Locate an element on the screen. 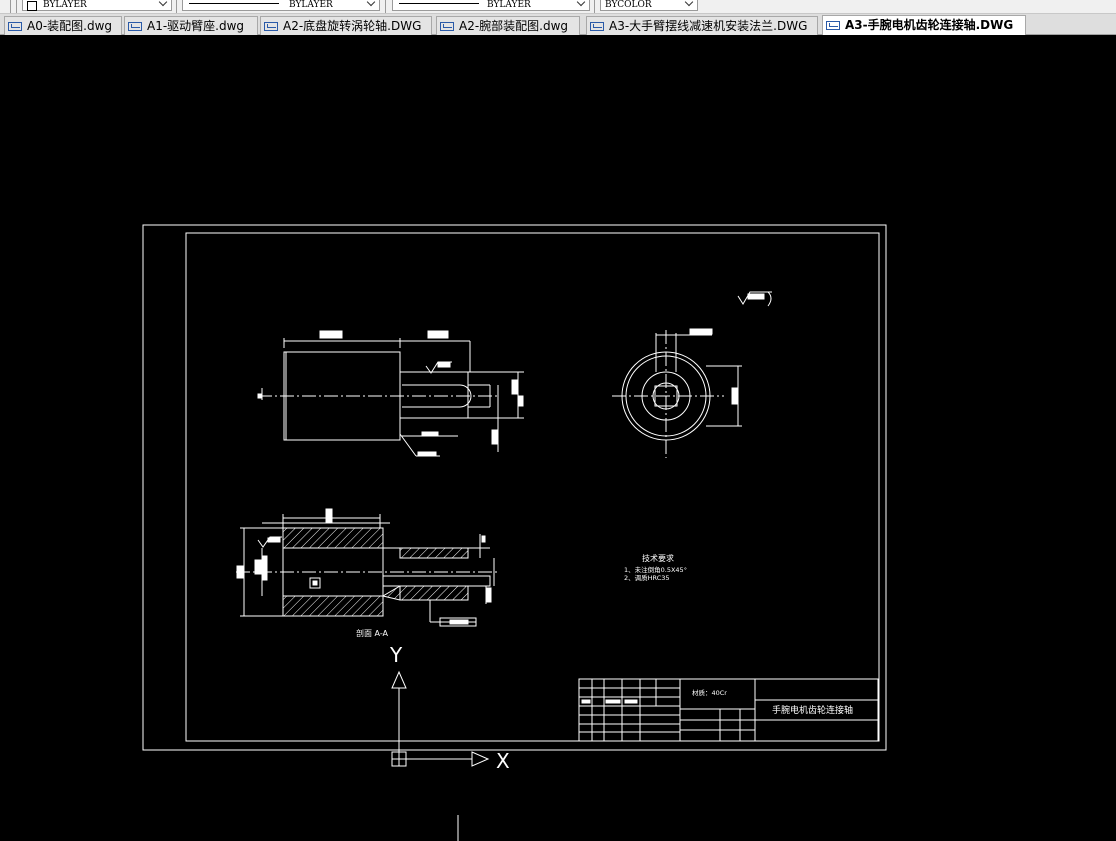 The height and width of the screenshot is (841, 1116). title-block-part-name: 手腕电机齿轮连接轴 is located at coordinates (812, 710).